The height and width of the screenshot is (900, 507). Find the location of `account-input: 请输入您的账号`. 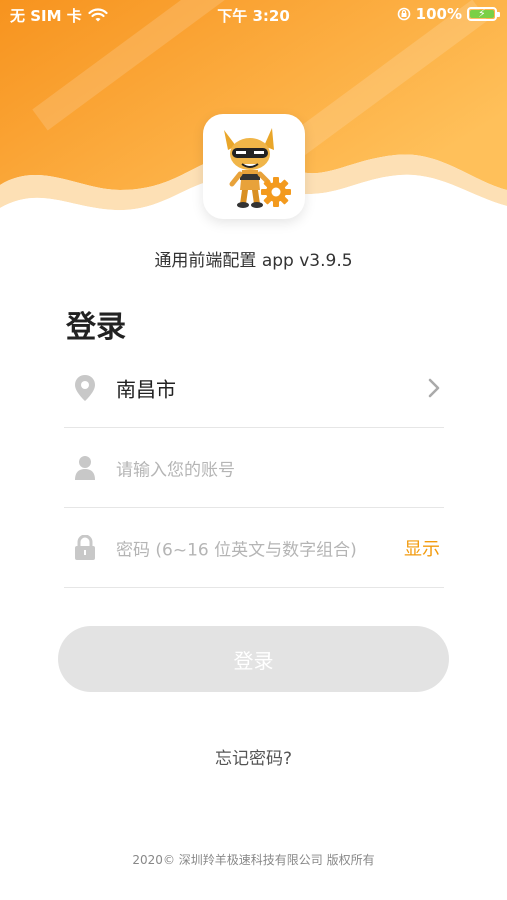

account-input: 请输入您的账号 is located at coordinates (175, 467).